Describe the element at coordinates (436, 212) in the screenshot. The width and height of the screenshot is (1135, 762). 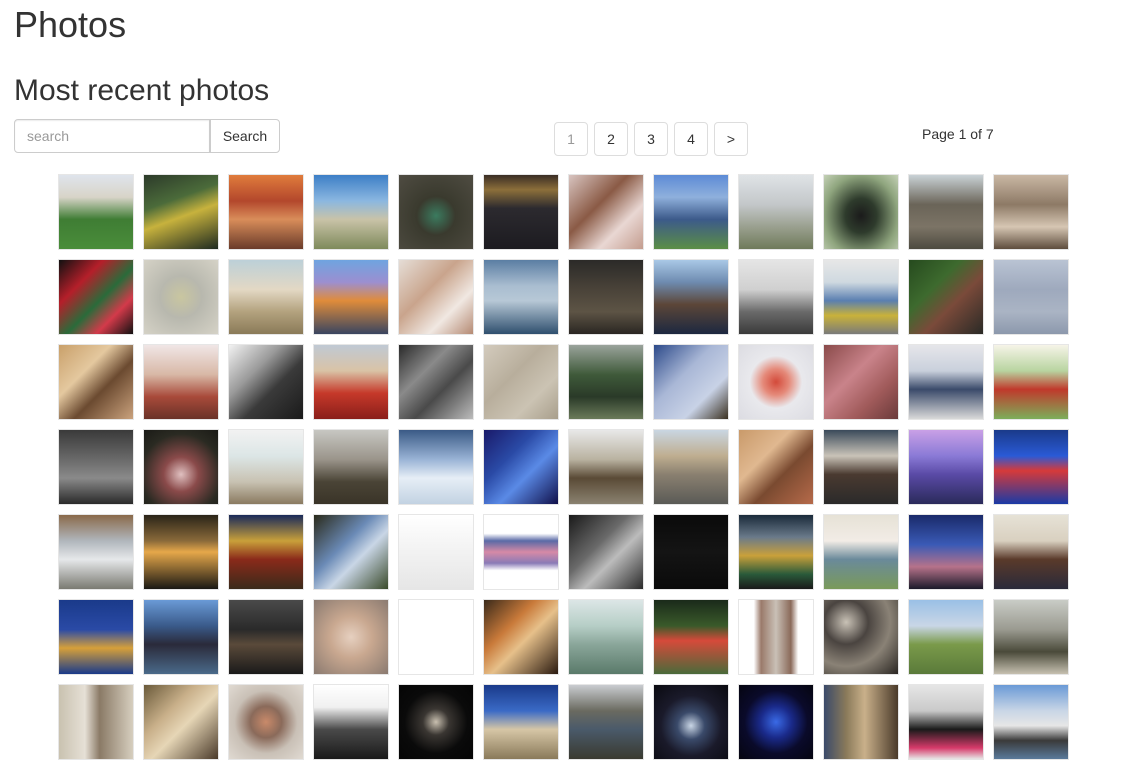
I see `photo-thumbnail-duck-on-water` at that location.